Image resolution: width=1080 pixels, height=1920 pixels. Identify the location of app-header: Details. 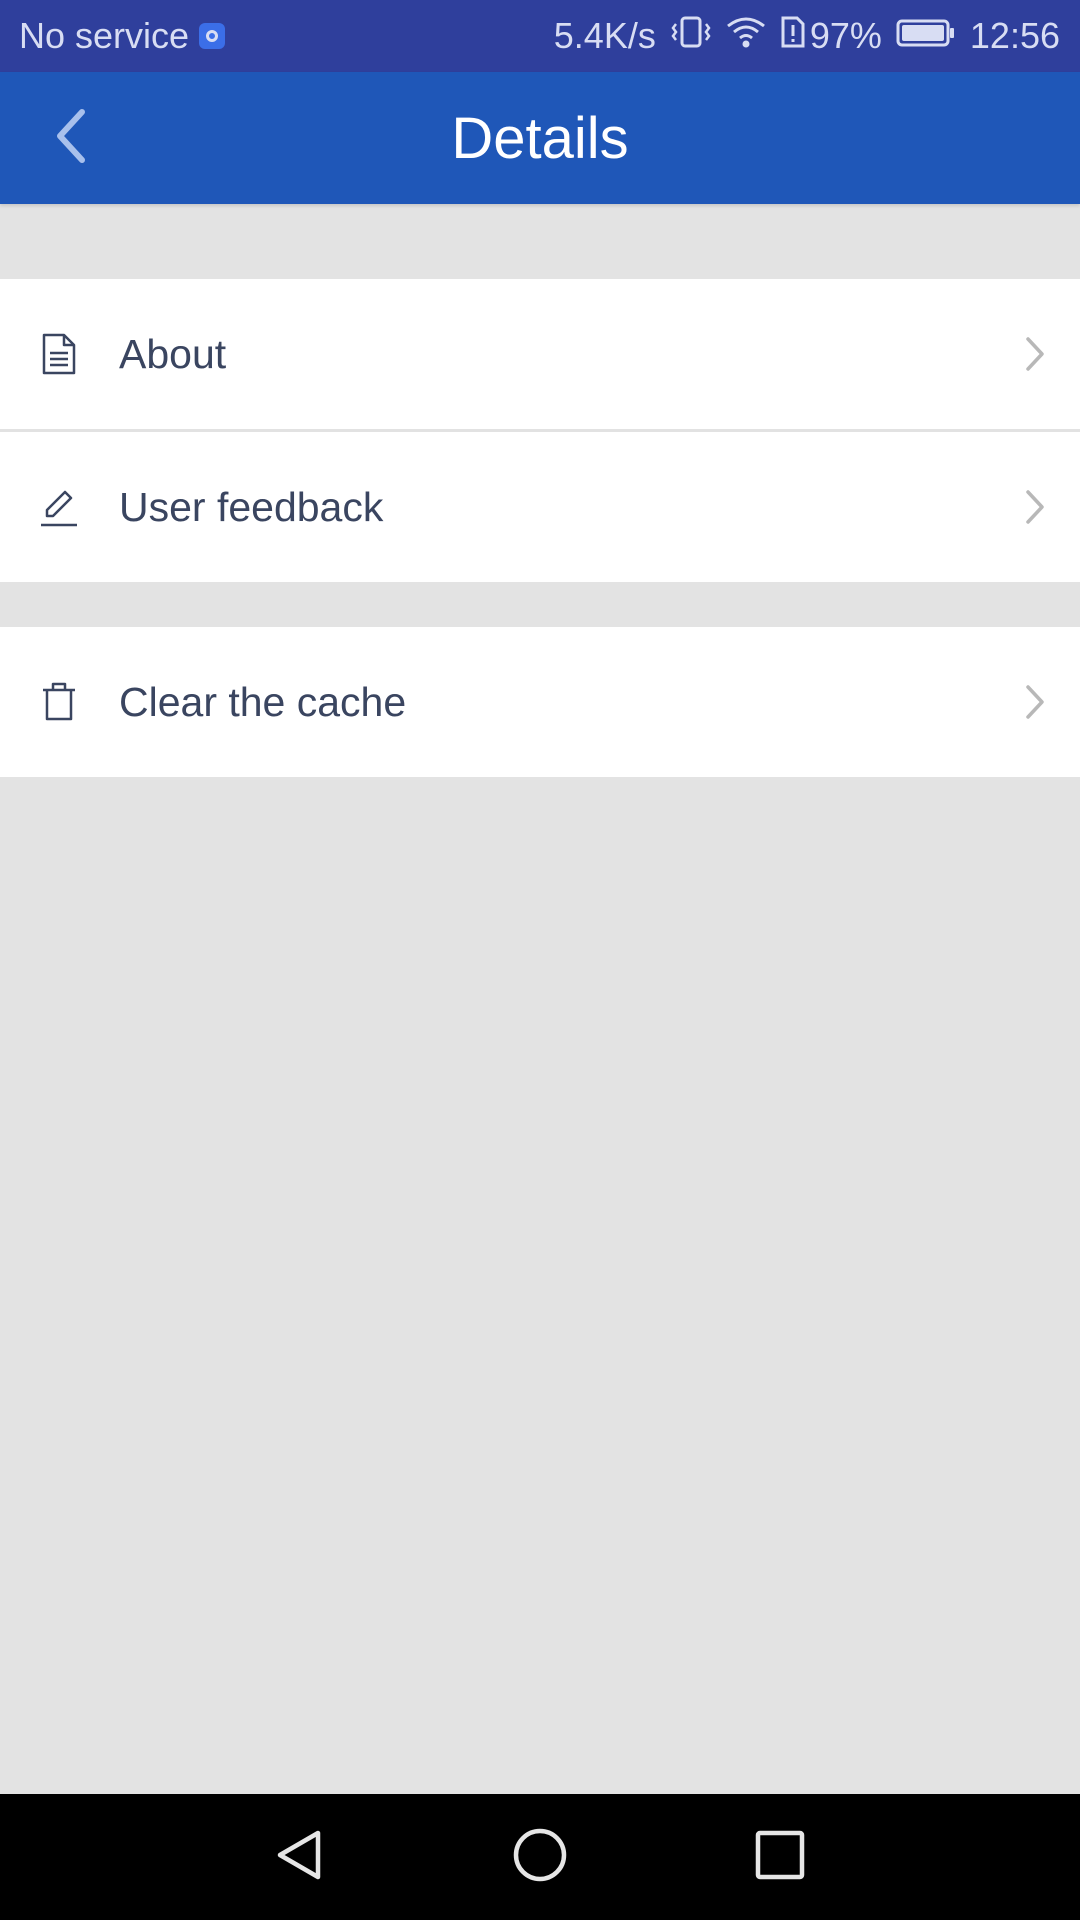
(540, 138).